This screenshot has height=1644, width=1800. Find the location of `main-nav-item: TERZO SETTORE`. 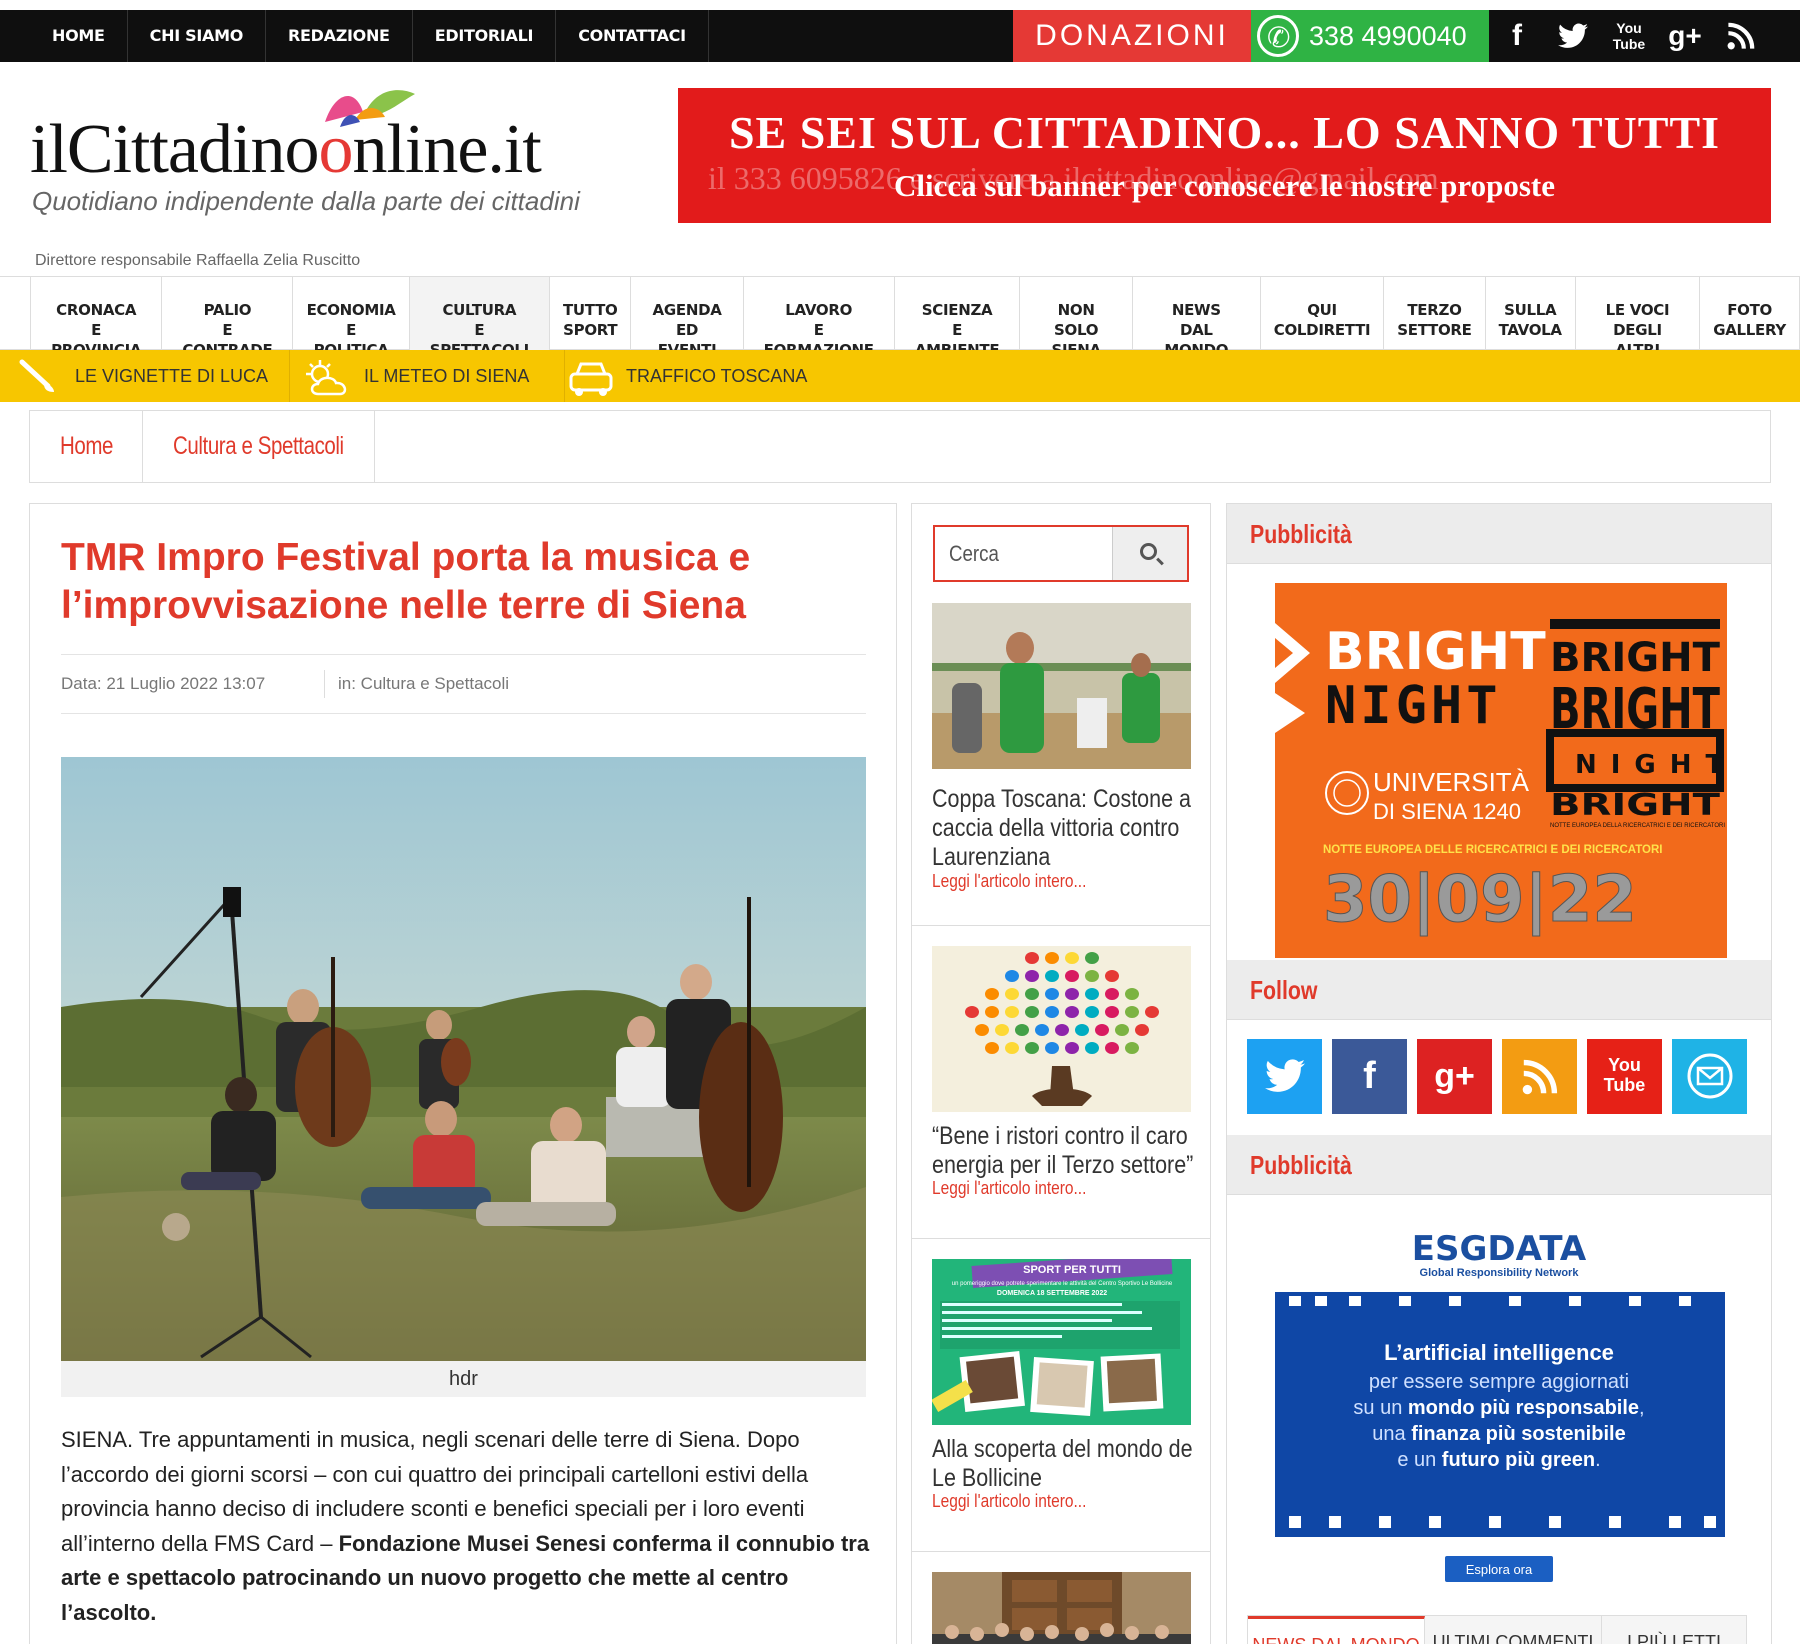

main-nav-item: TERZO SETTORE is located at coordinates (1435, 313).